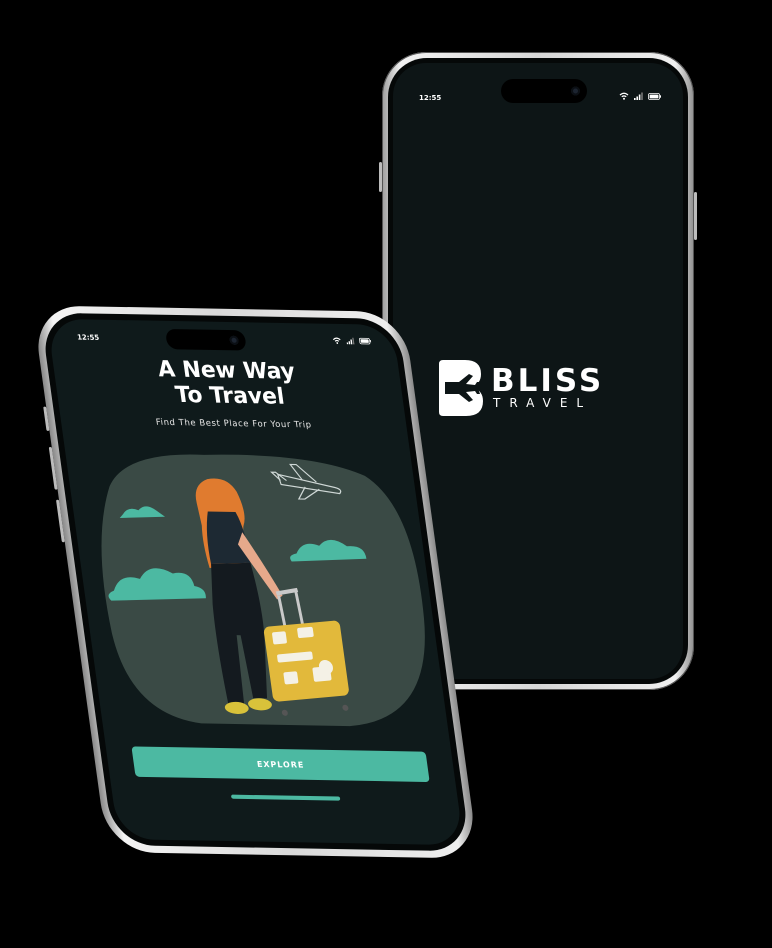 Image resolution: width=772 pixels, height=948 pixels. What do you see at coordinates (263, 590) in the screenshot?
I see `woman-with-suitcase-illustration` at bounding box center [263, 590].